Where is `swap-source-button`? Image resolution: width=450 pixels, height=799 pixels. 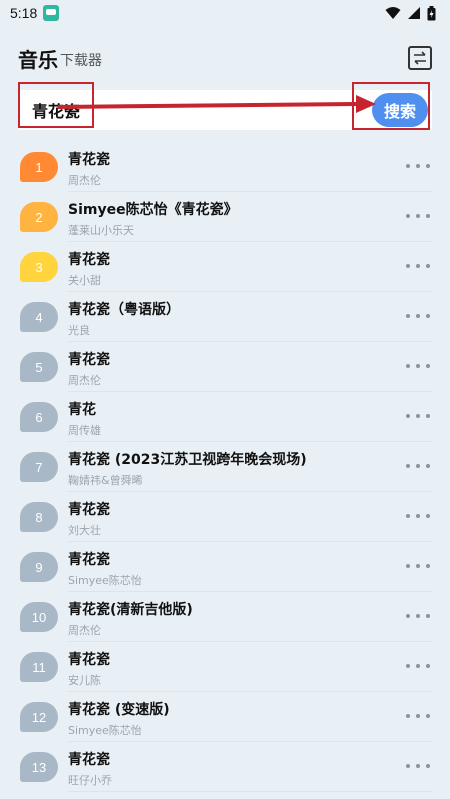 swap-source-button is located at coordinates (420, 58).